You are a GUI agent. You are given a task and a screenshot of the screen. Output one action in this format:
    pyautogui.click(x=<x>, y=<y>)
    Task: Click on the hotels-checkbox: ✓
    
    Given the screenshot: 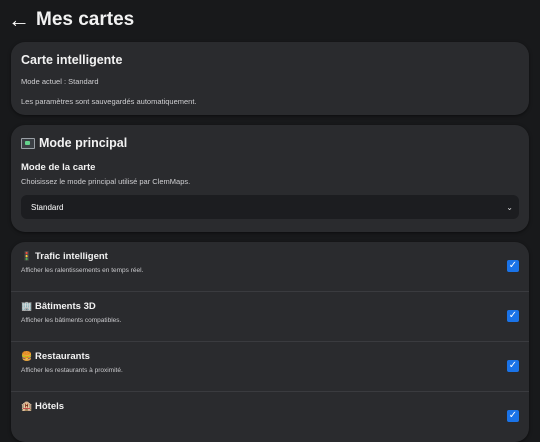 What is the action you would take?
    pyautogui.click(x=513, y=416)
    